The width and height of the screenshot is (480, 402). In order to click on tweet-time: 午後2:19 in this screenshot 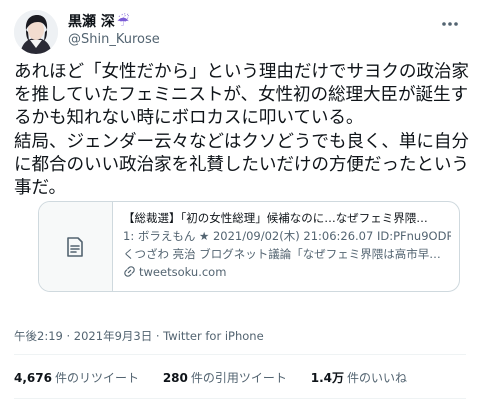, I will do `click(38, 336)`.